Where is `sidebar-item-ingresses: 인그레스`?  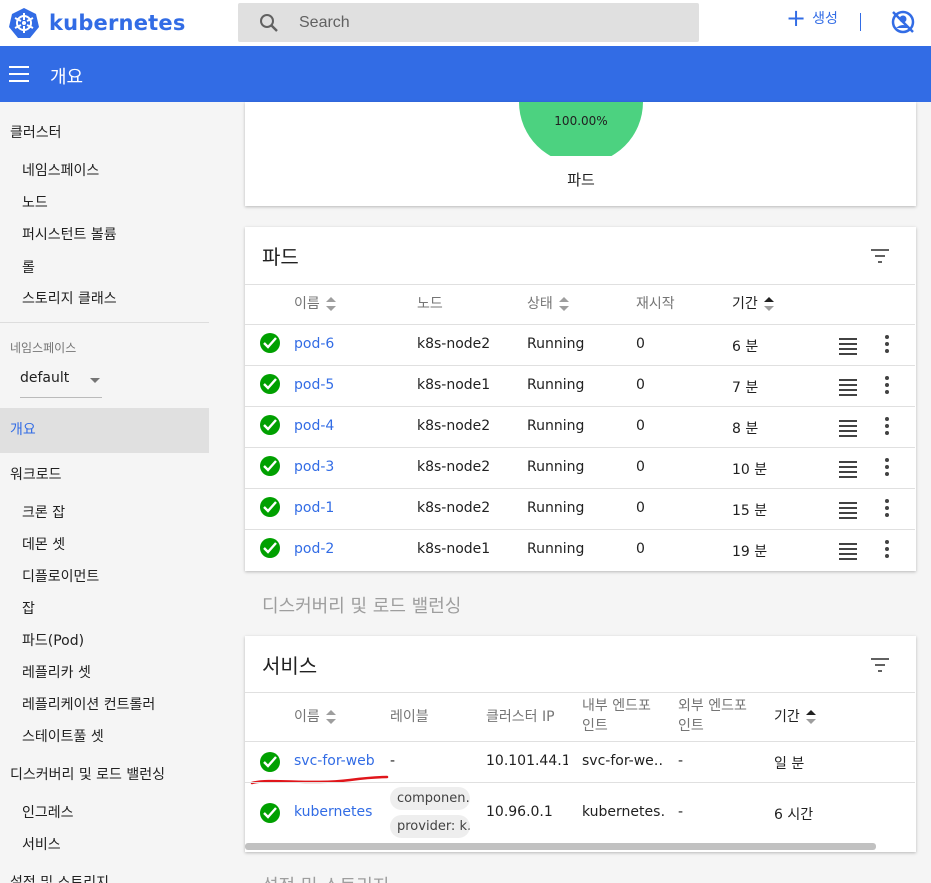 sidebar-item-ingresses: 인그레스 is located at coordinates (104, 812).